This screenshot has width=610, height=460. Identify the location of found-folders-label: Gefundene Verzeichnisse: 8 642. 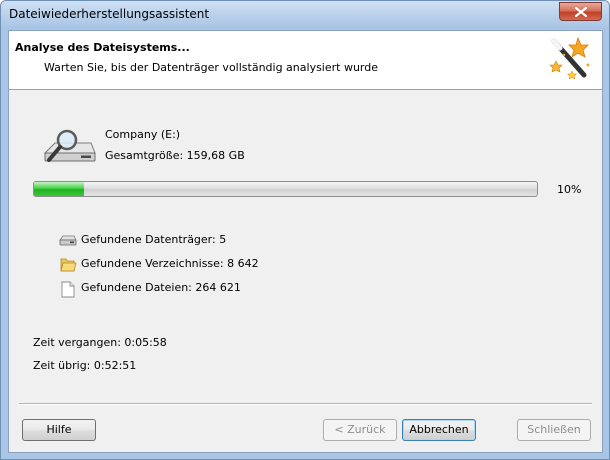
(170, 263).